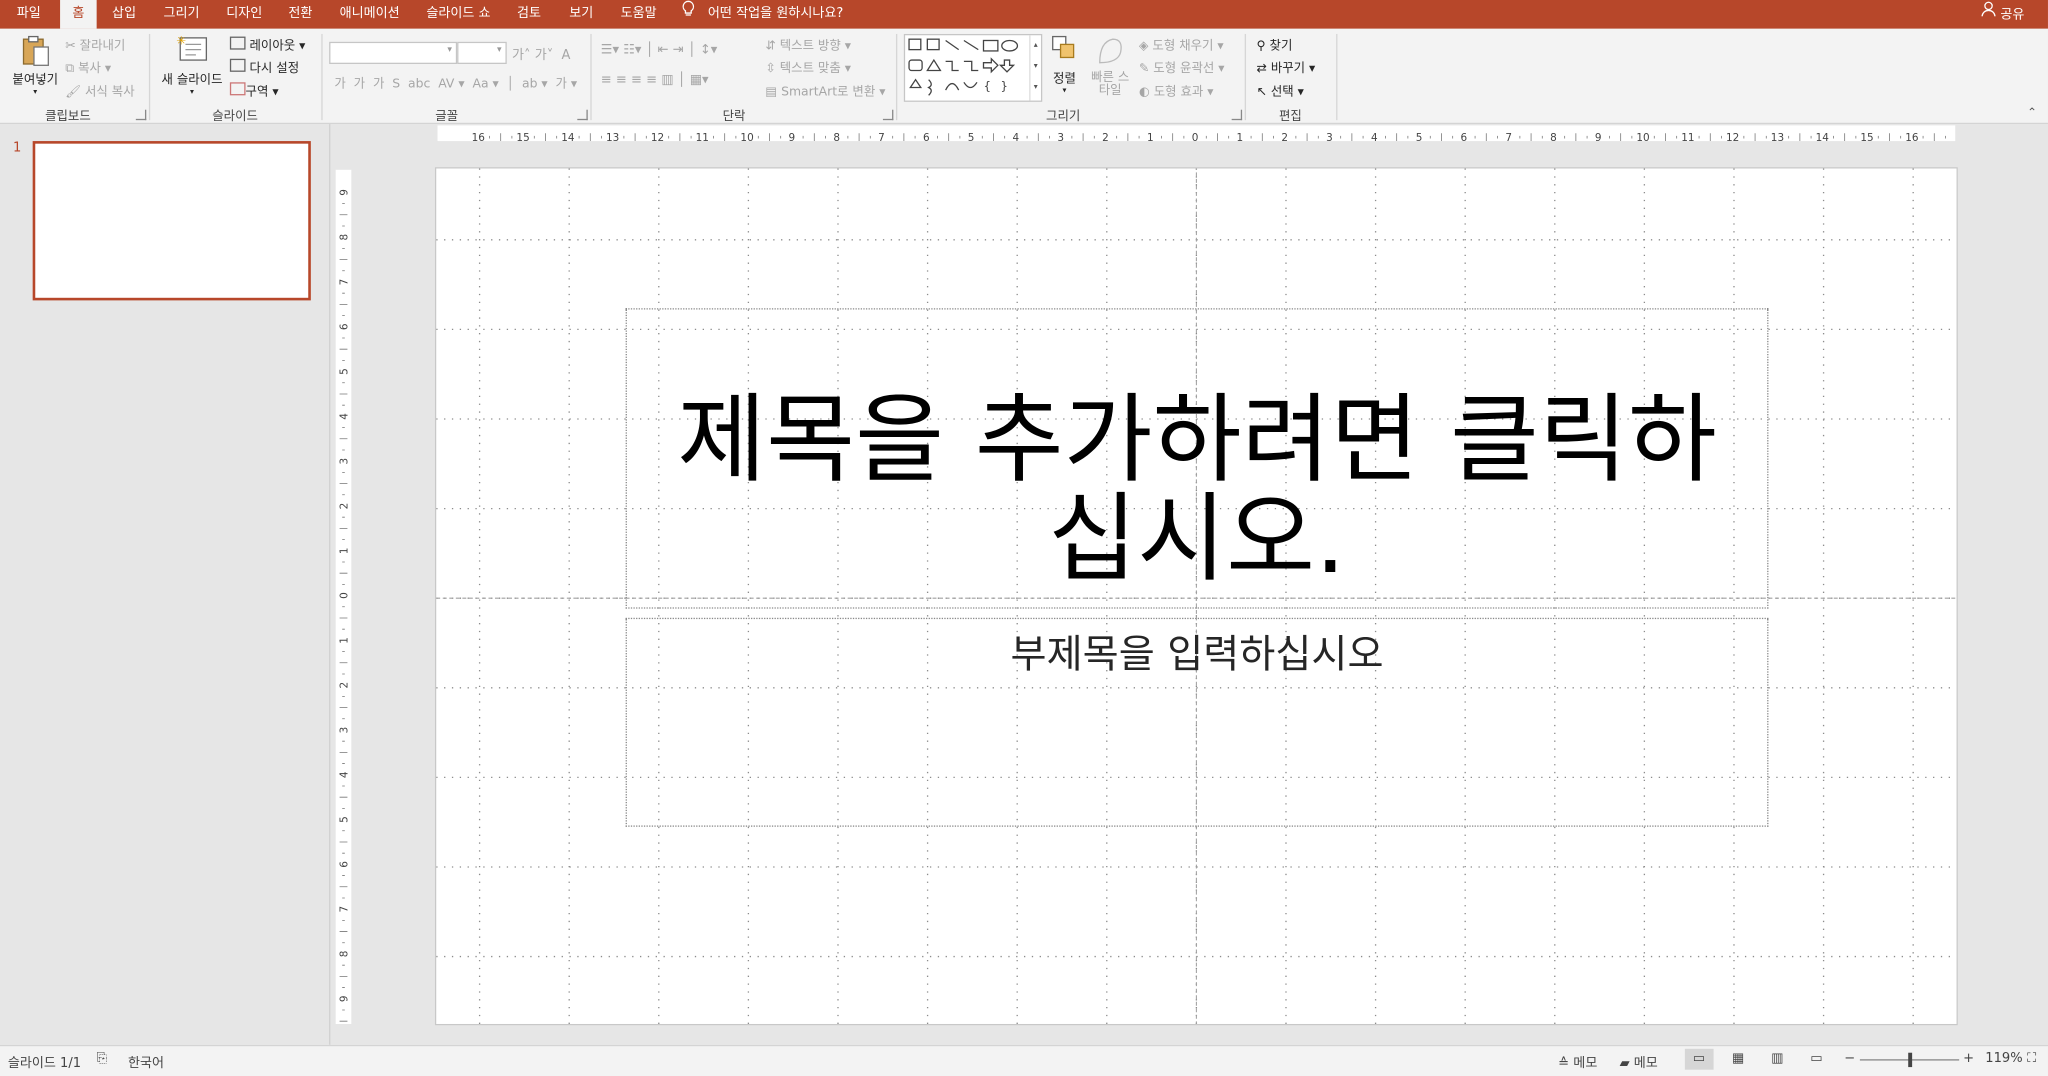 Image resolution: width=2048 pixels, height=1076 pixels. I want to click on notes-button: ≙ 메모, so click(1577, 1061).